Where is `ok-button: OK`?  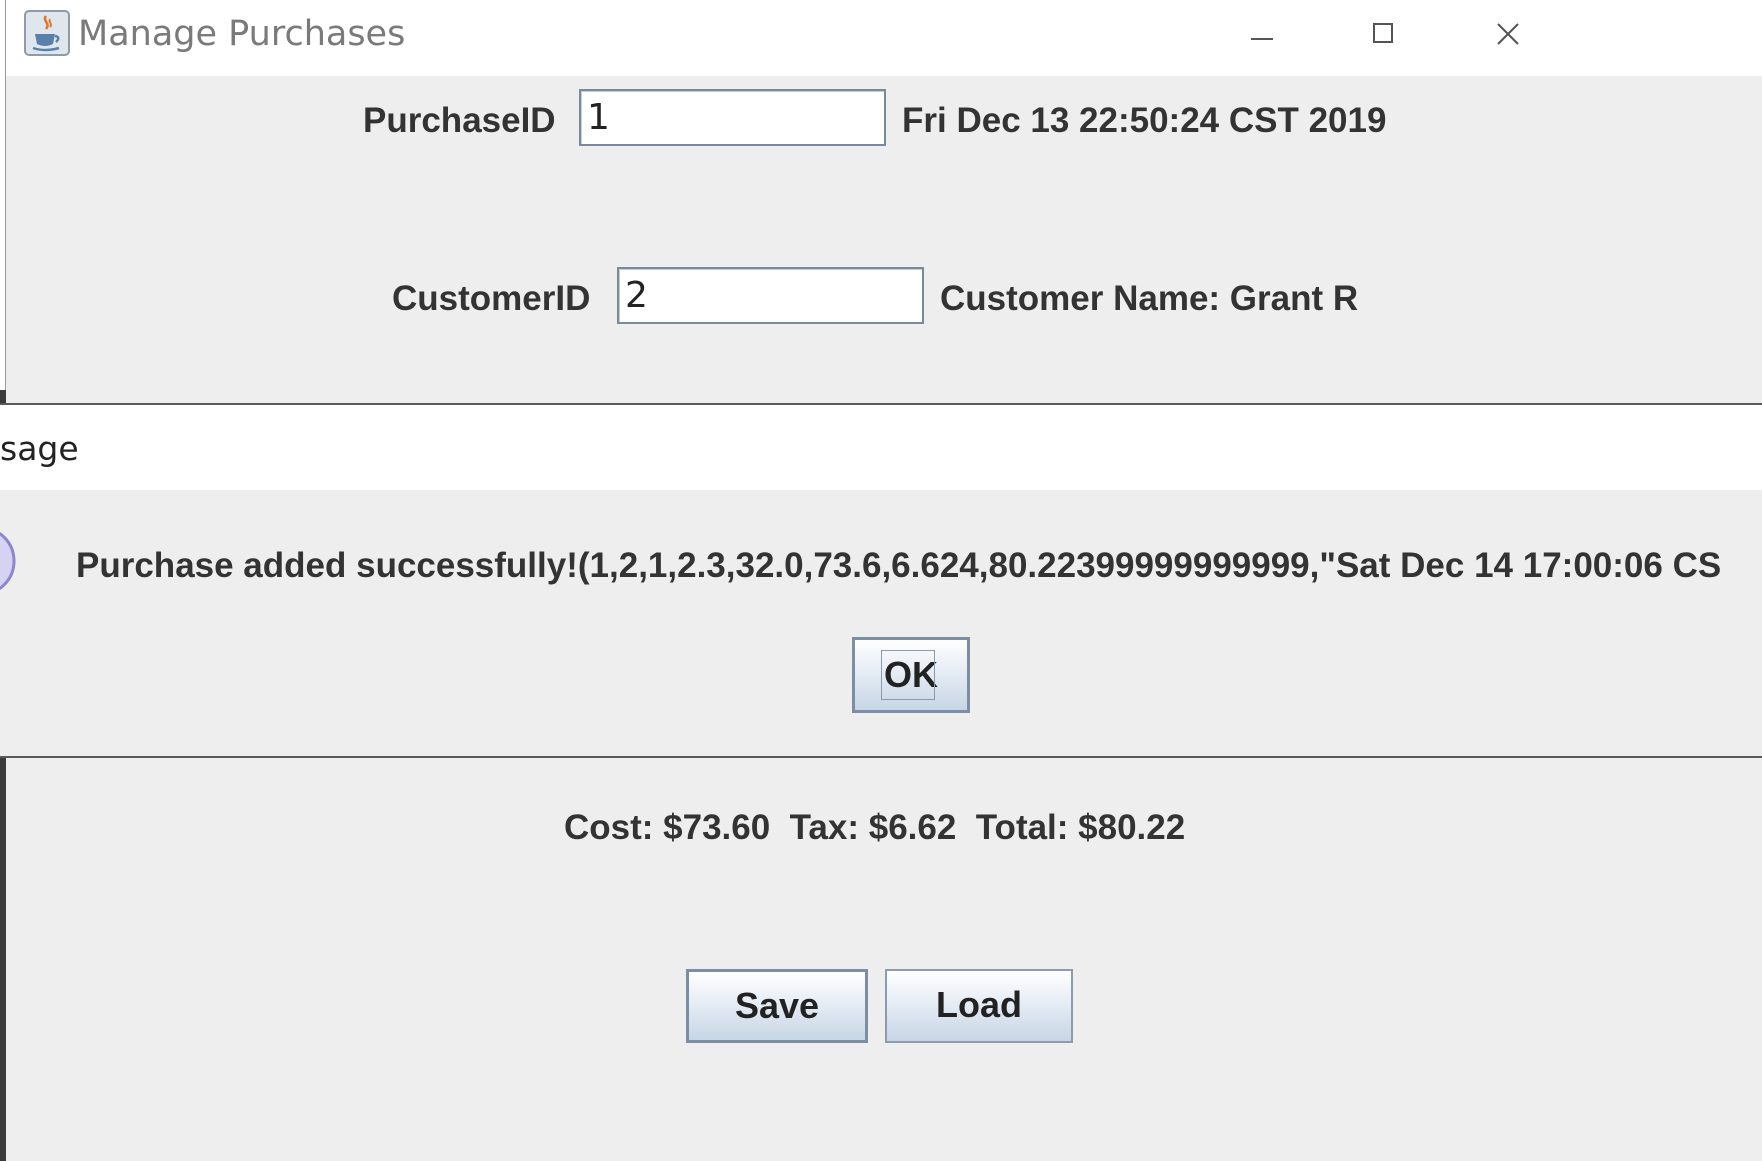
ok-button: OK is located at coordinates (911, 675).